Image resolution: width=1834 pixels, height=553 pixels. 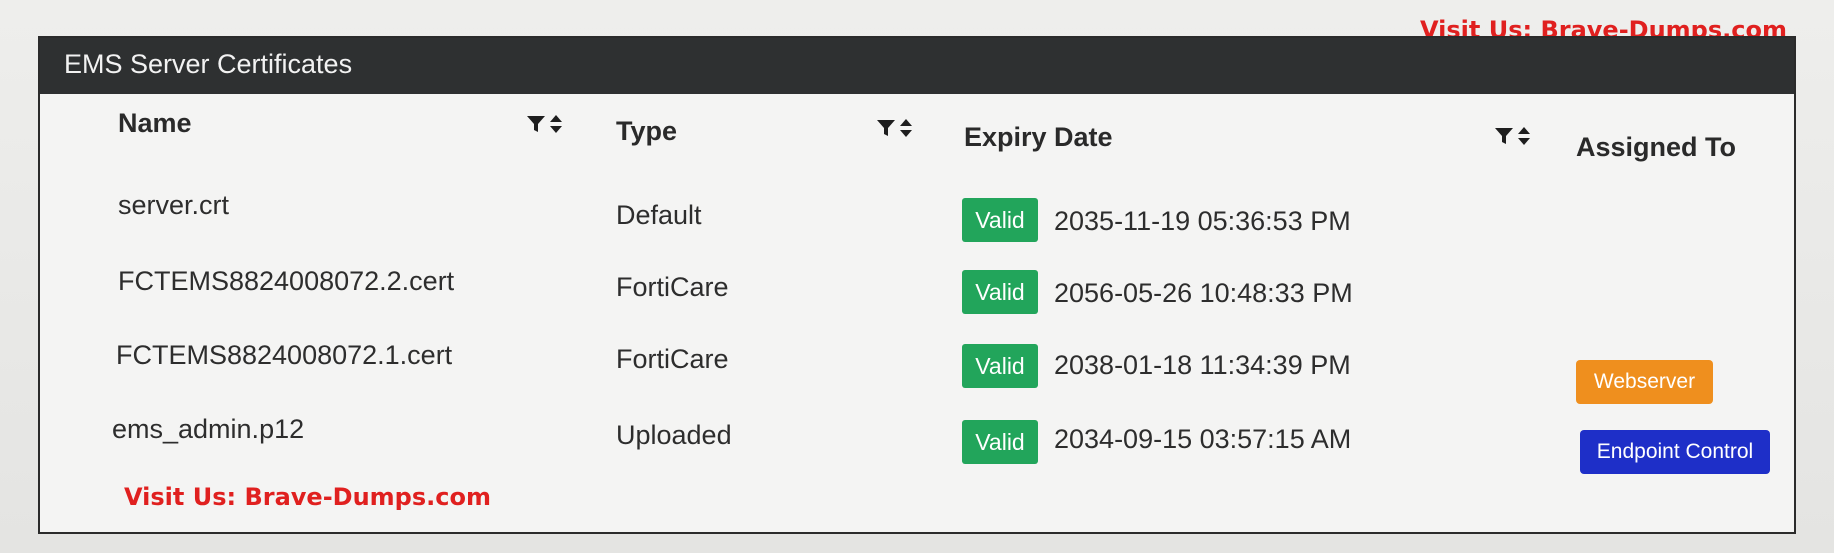 What do you see at coordinates (1675, 452) in the screenshot?
I see `assigned-badge-endpoint-control: Endpoint Control` at bounding box center [1675, 452].